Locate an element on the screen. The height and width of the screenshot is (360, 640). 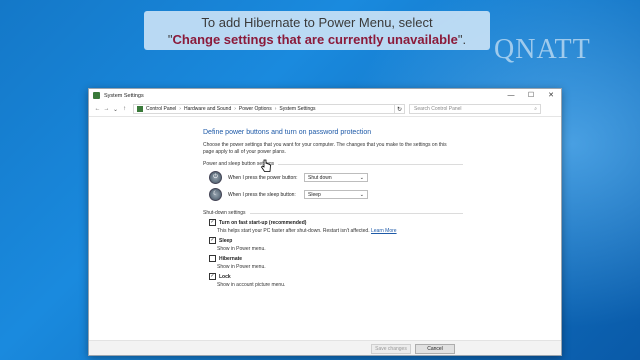
sleep-label: Sleep is located at coordinates (226, 240).